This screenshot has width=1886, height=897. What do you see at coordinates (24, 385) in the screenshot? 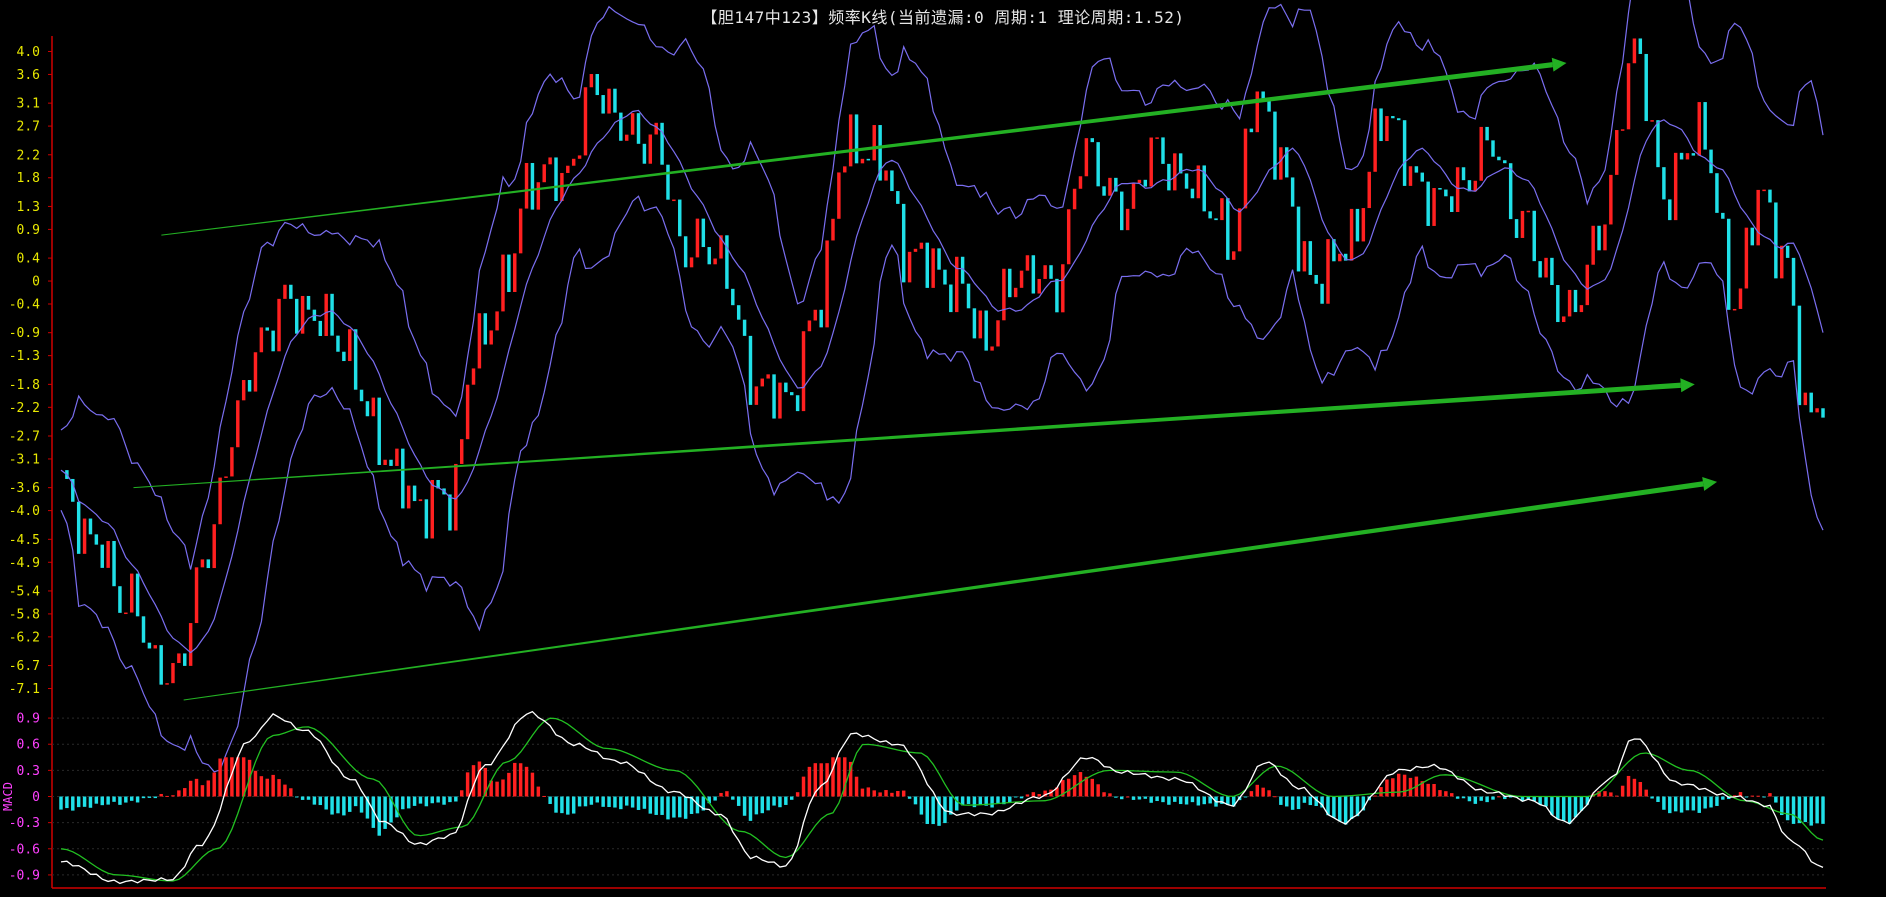
I see `y-tick-label: -1.8` at bounding box center [24, 385].